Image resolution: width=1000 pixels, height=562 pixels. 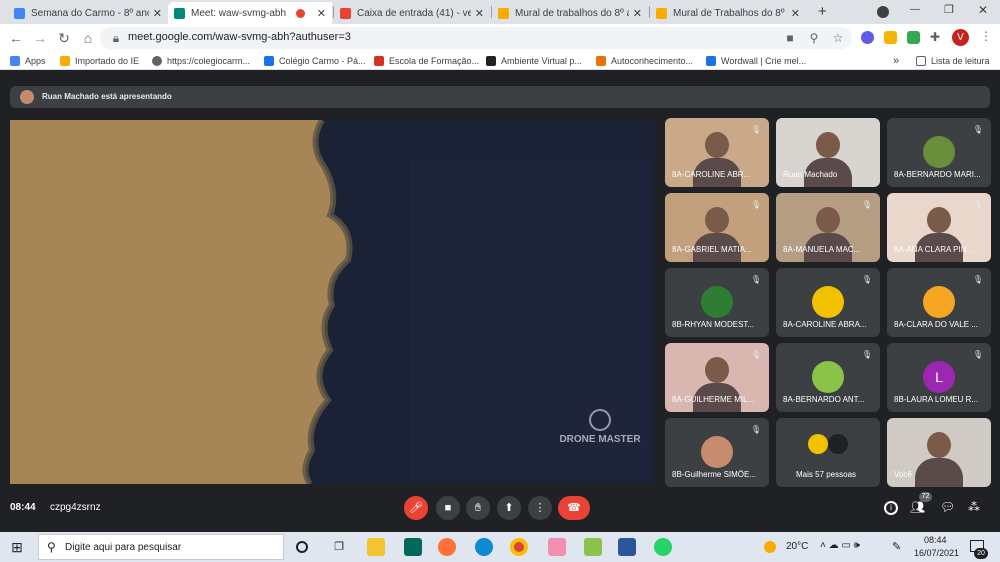 I want to click on mic-off-button: 🎤︎, so click(x=416, y=508).